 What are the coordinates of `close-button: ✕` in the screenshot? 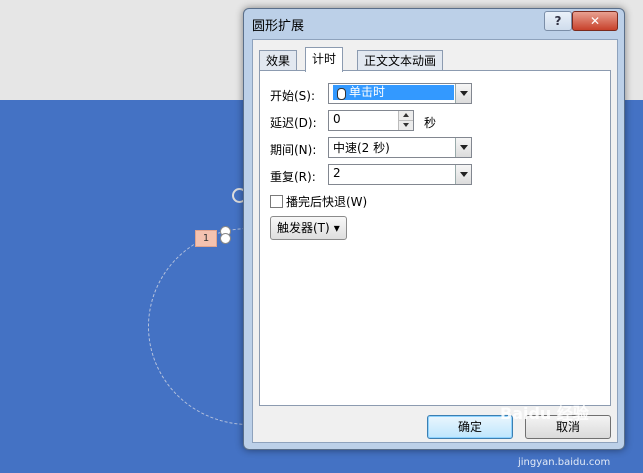 It's located at (595, 21).